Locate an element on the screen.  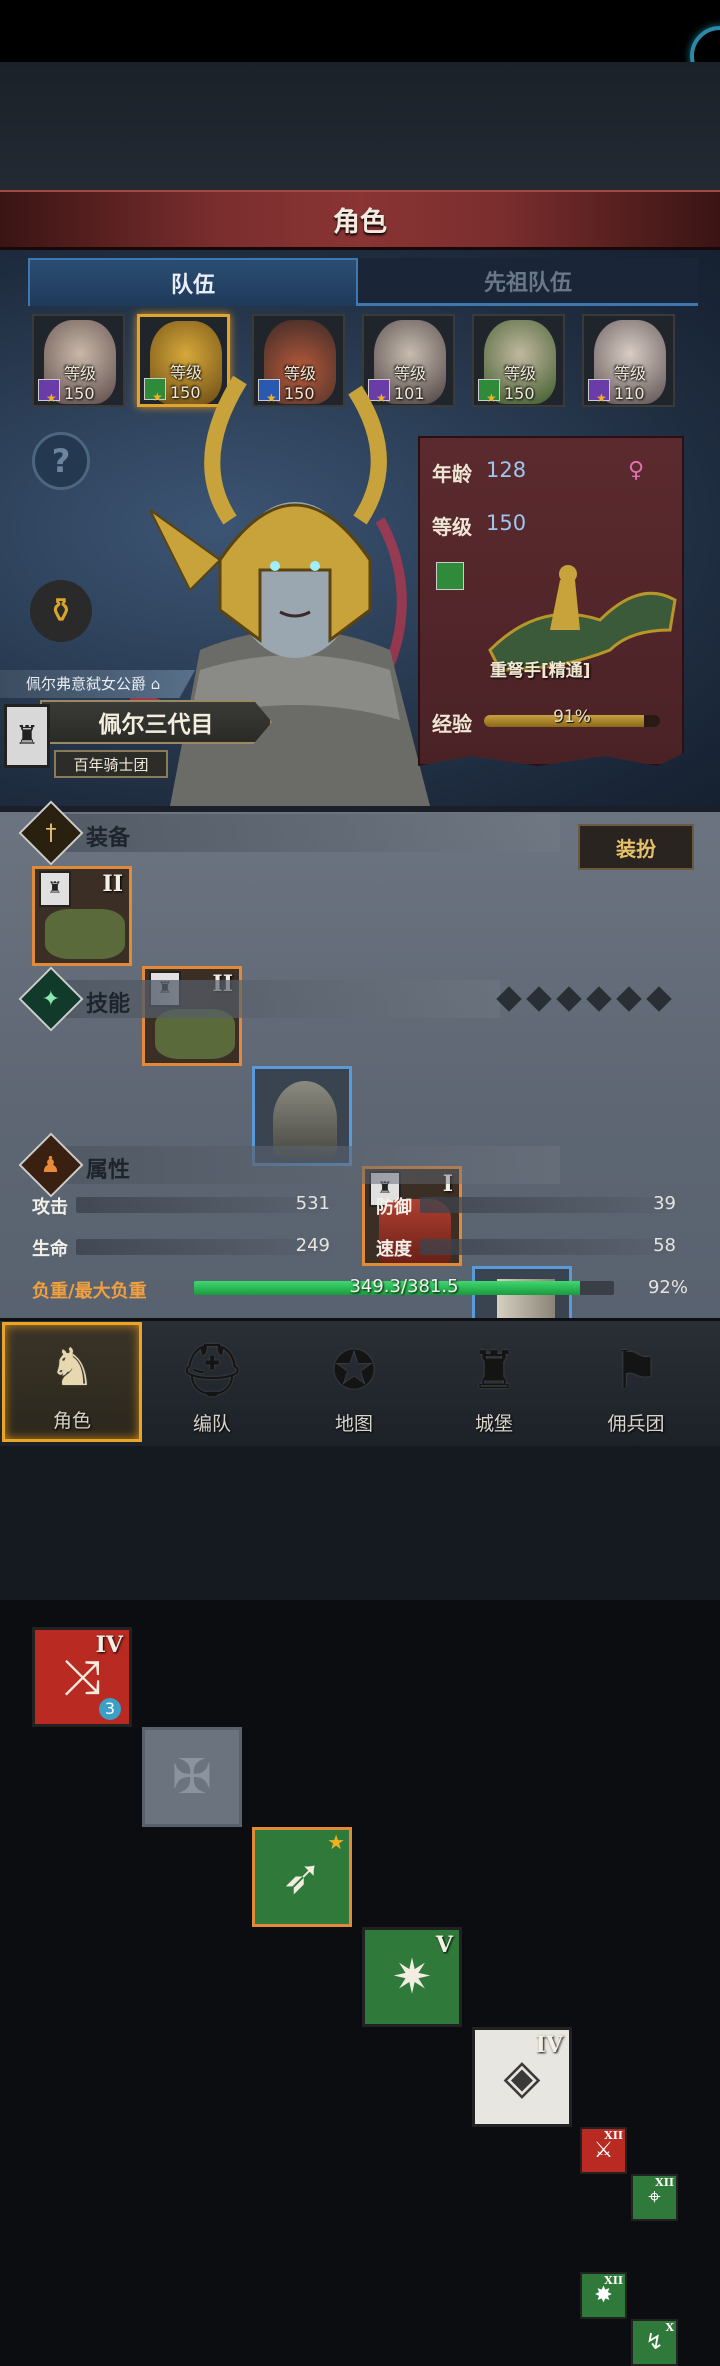
order-label: 百年骑士团 is located at coordinates (111, 764).